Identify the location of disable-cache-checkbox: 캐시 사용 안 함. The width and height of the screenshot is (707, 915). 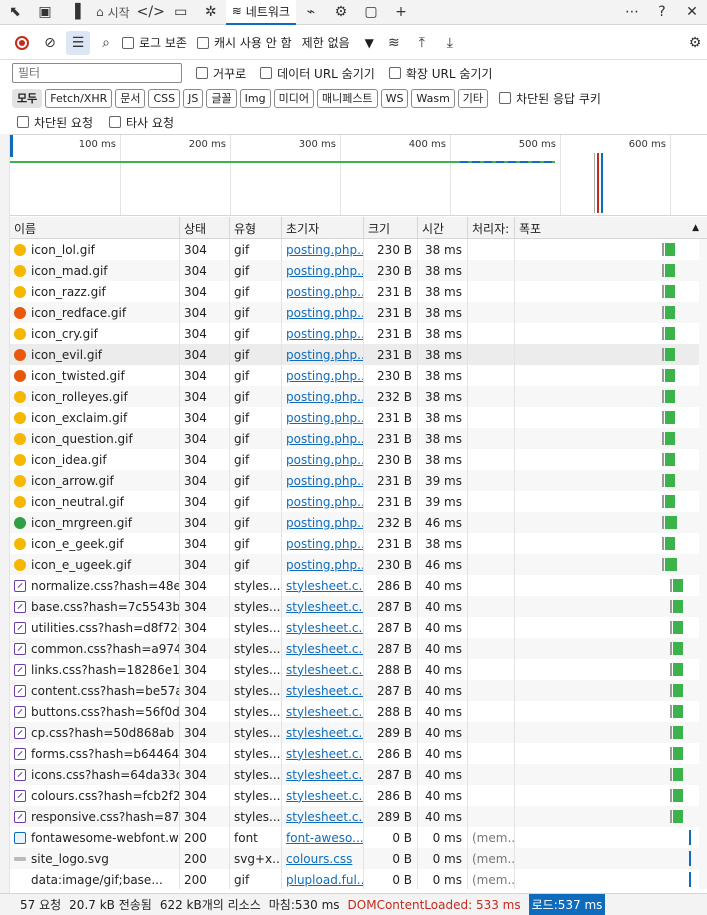
(244, 42).